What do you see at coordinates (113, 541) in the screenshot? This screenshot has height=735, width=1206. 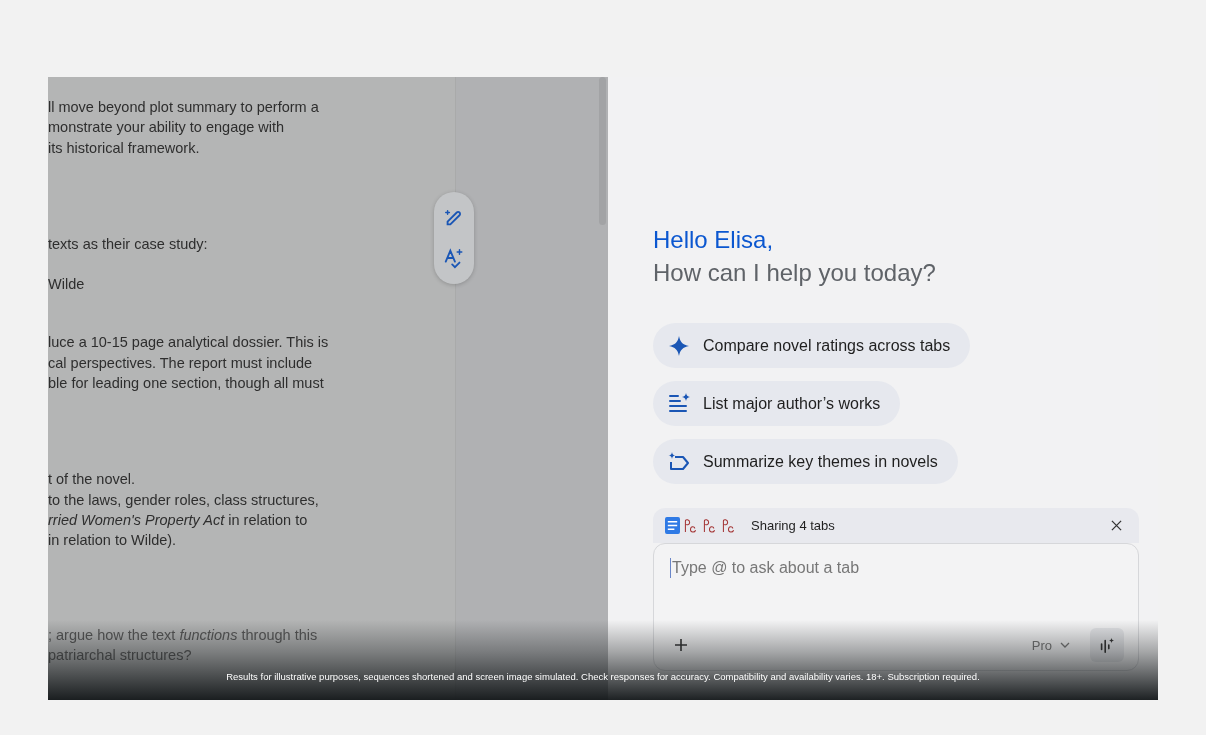 I see `document-text-line: in relation to Wilde).` at bounding box center [113, 541].